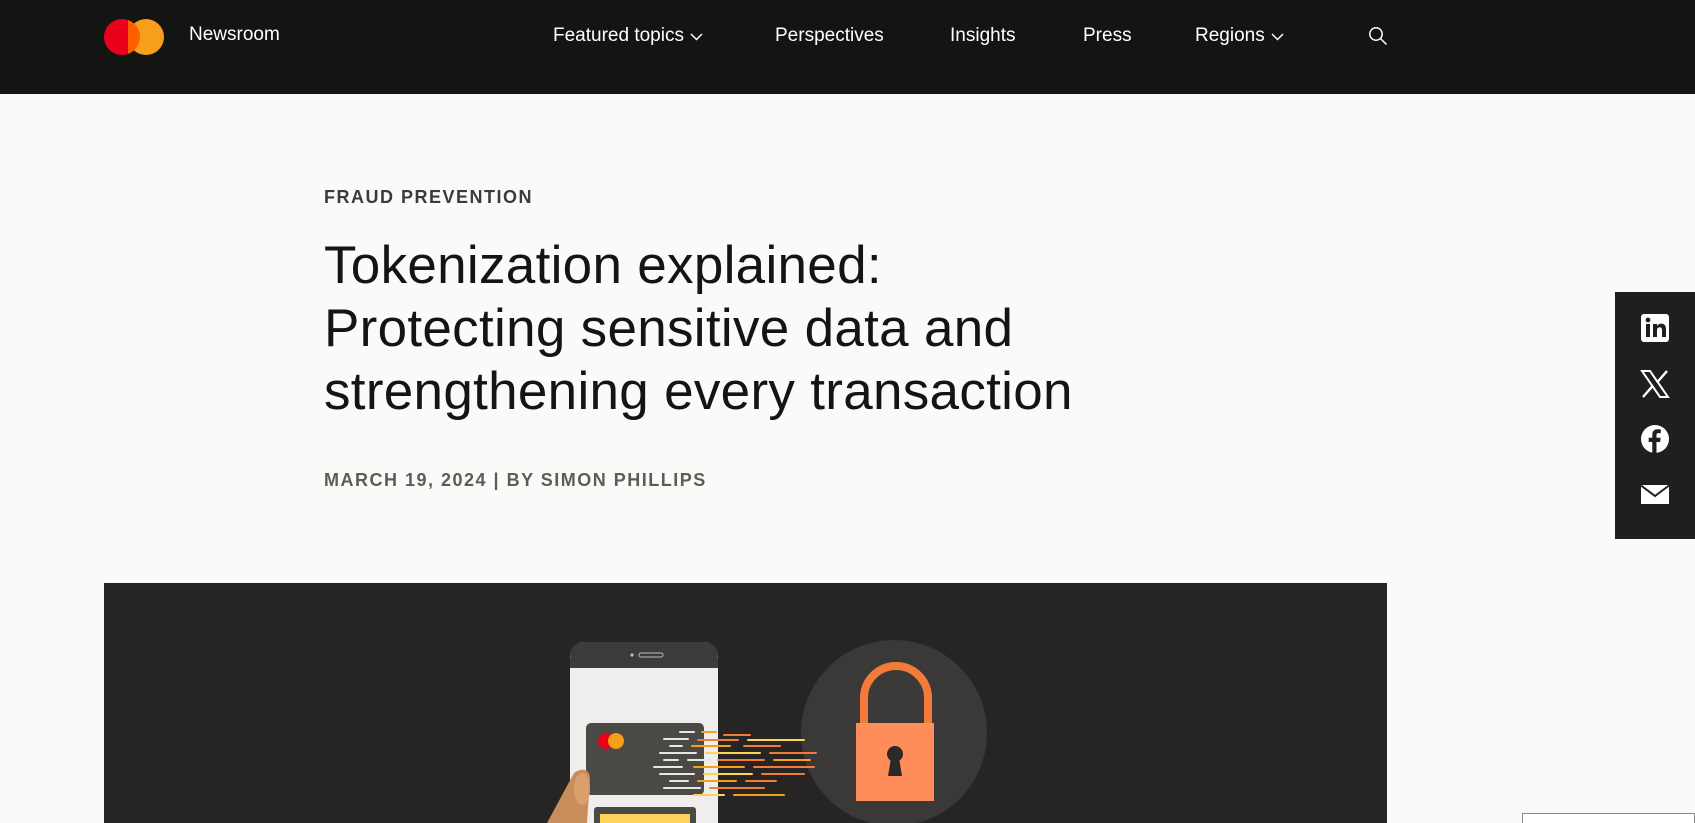 This screenshot has width=1695, height=823. I want to click on nav-insights: Insights, so click(982, 36).